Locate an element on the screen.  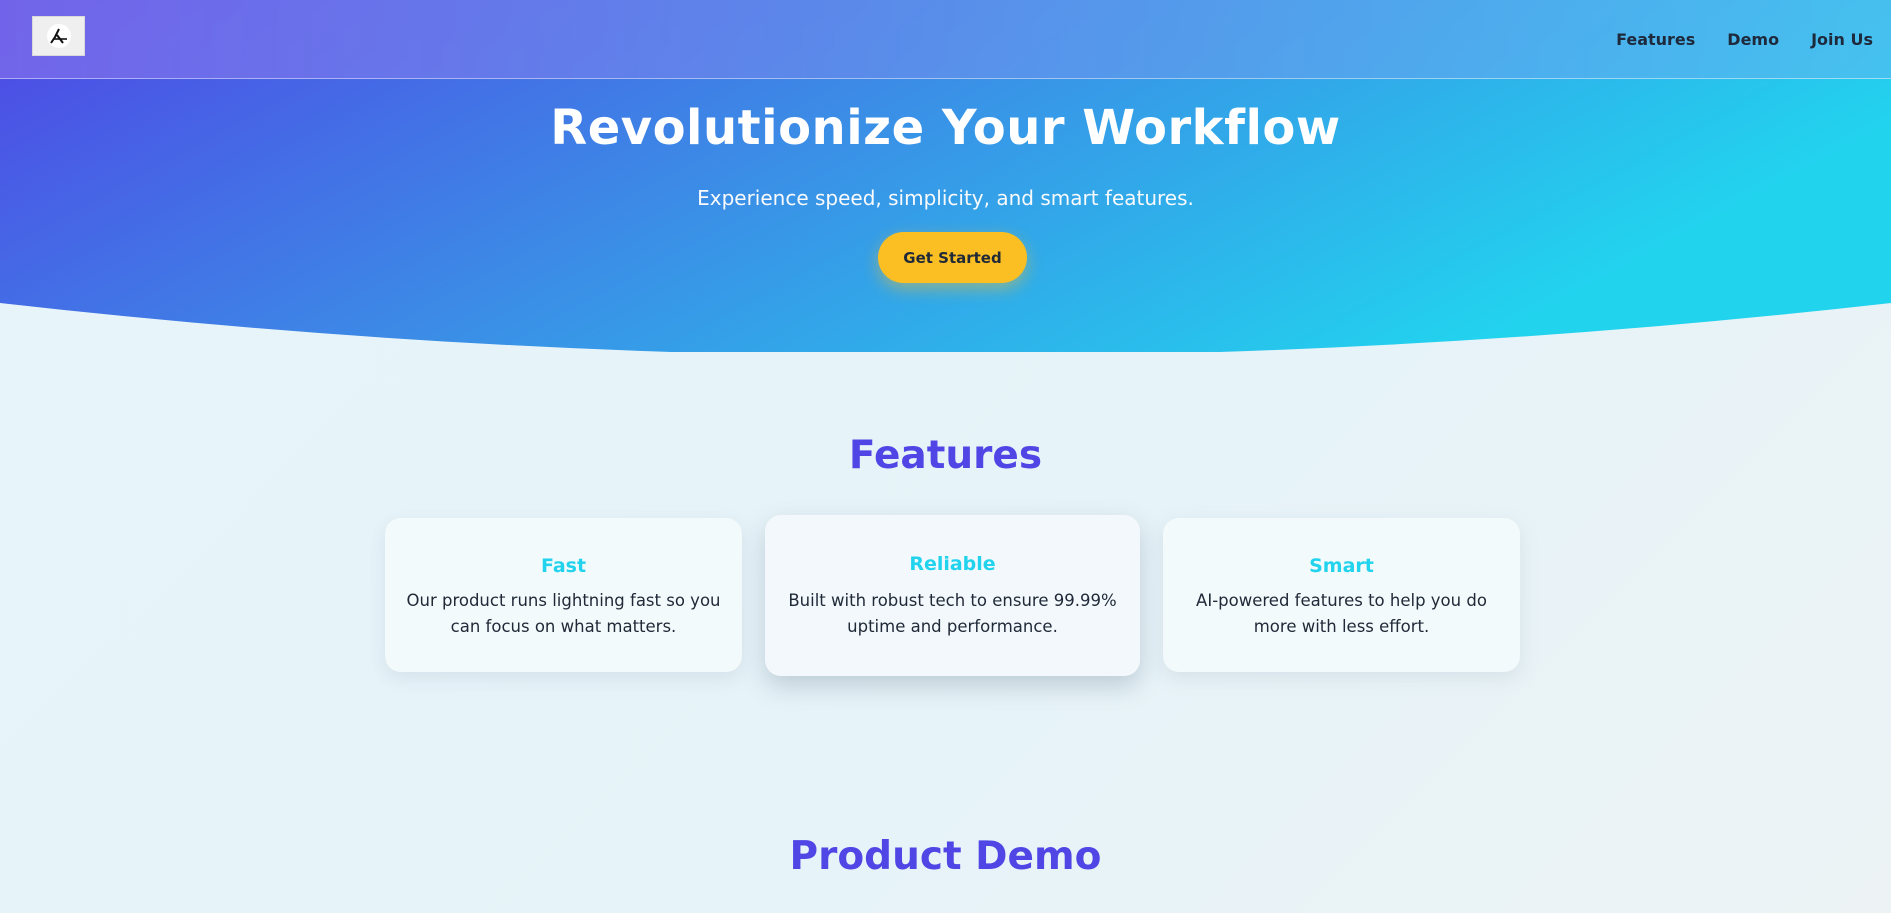
feature-card-title: Smart is located at coordinates (1341, 566).